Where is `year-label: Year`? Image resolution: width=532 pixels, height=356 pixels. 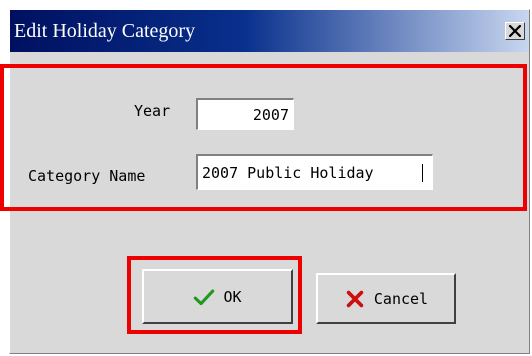 year-label: Year is located at coordinates (152, 111).